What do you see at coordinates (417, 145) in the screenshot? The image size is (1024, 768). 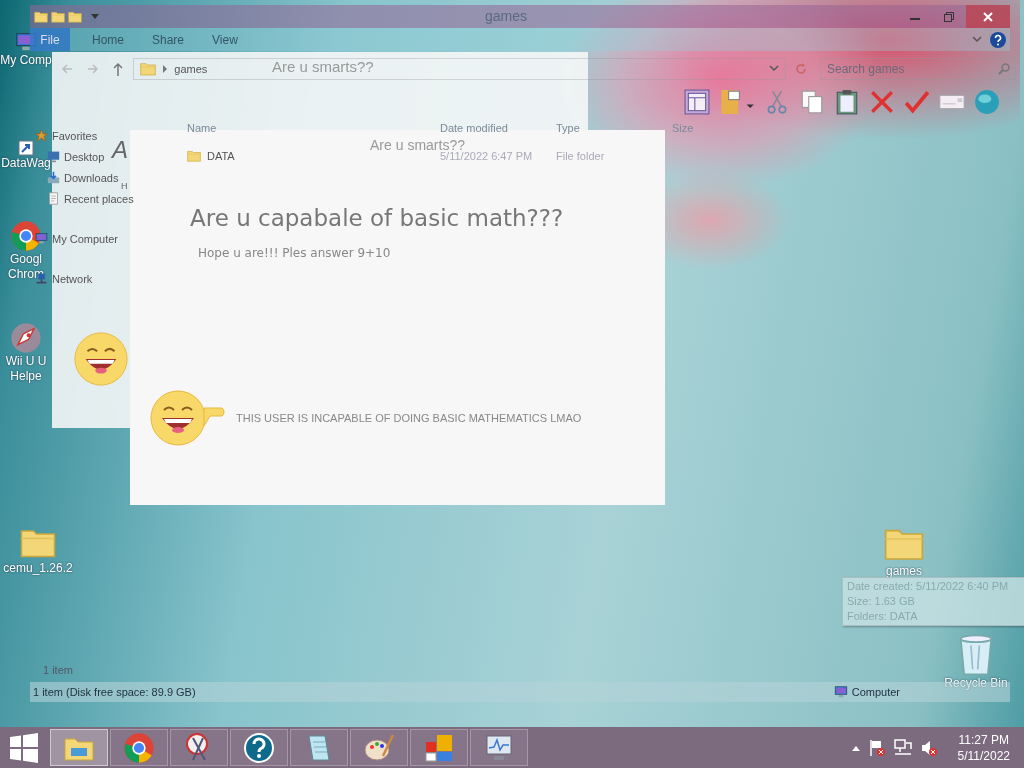 I see `dialog-title: Are u smarts??` at bounding box center [417, 145].